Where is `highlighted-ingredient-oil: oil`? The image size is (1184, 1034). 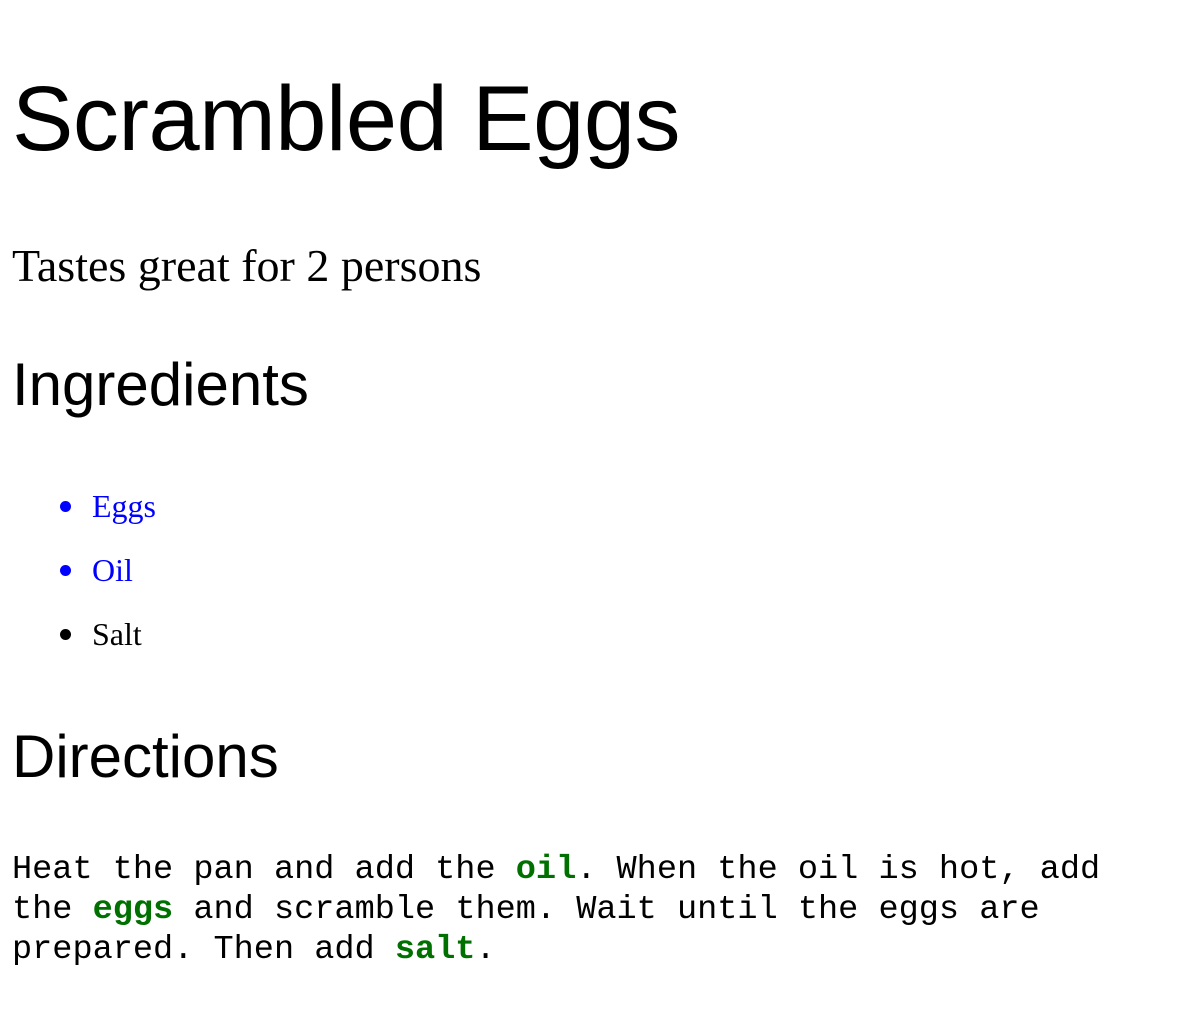
highlighted-ingredient-oil: oil is located at coordinates (546, 870).